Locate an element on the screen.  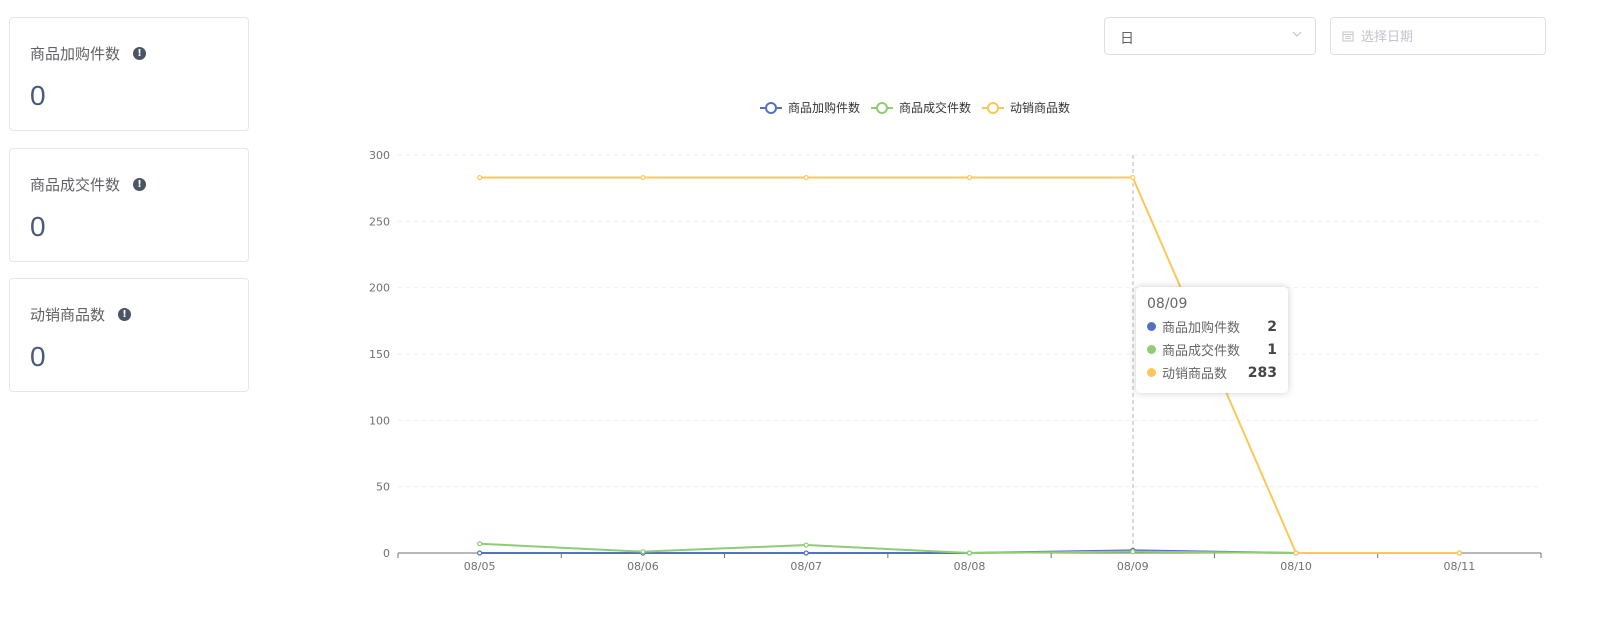
legend-item: 商品成交件数 is located at coordinates (921, 107).